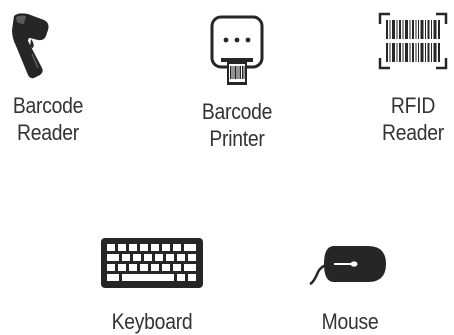 The height and width of the screenshot is (335, 454). I want to click on label-line: Mouse, so click(350, 321).